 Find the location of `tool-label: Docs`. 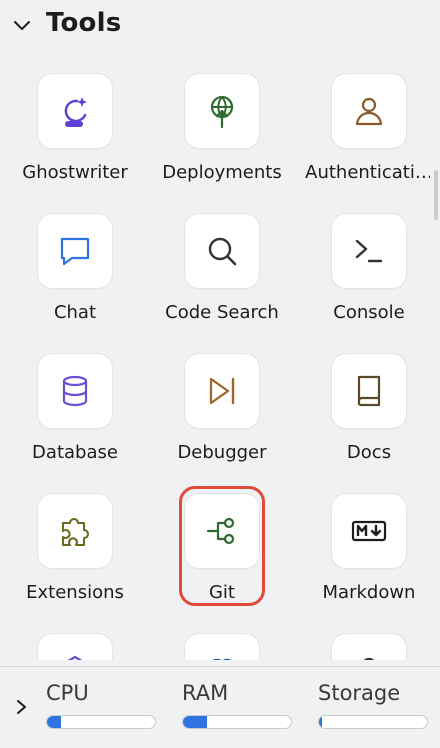

tool-label: Docs is located at coordinates (369, 452).